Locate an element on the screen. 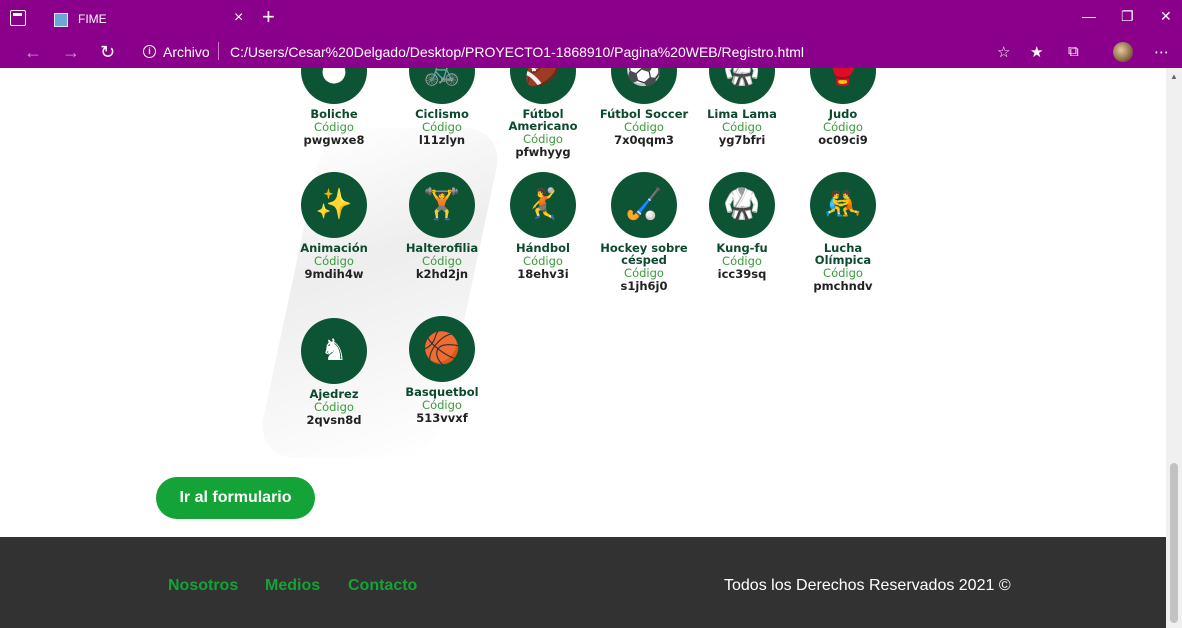 This screenshot has width=1182, height=628. vertical-scrollbar: ▲ is located at coordinates (1174, 348).